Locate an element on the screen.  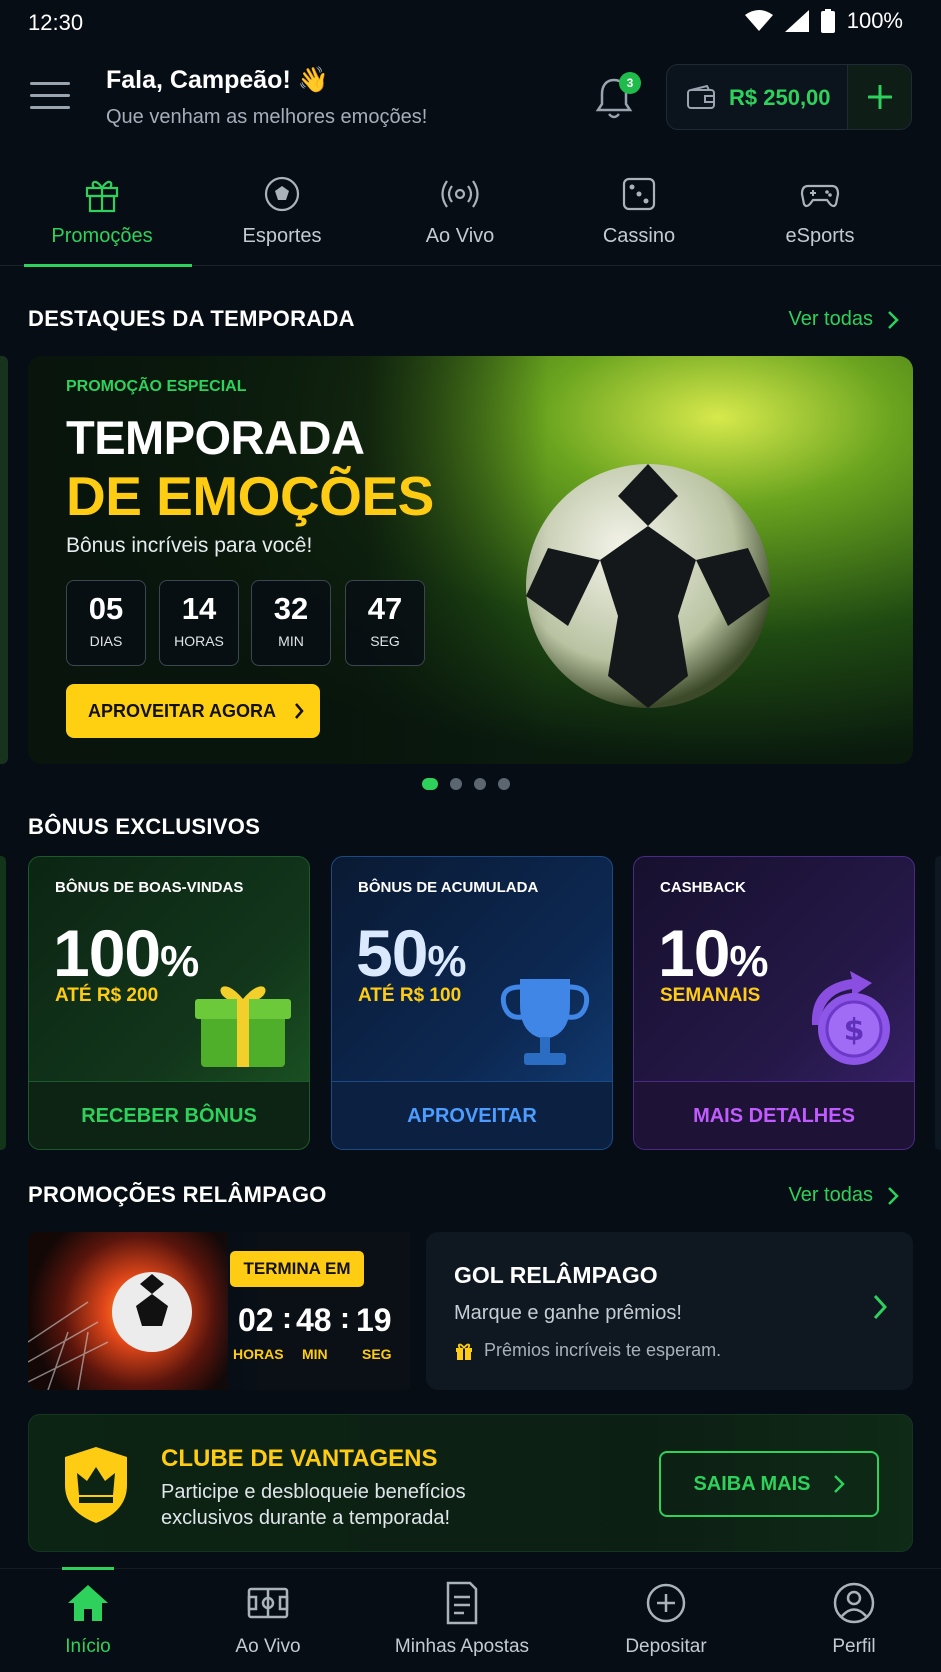
next-card-peek is located at coordinates (938, 1003).